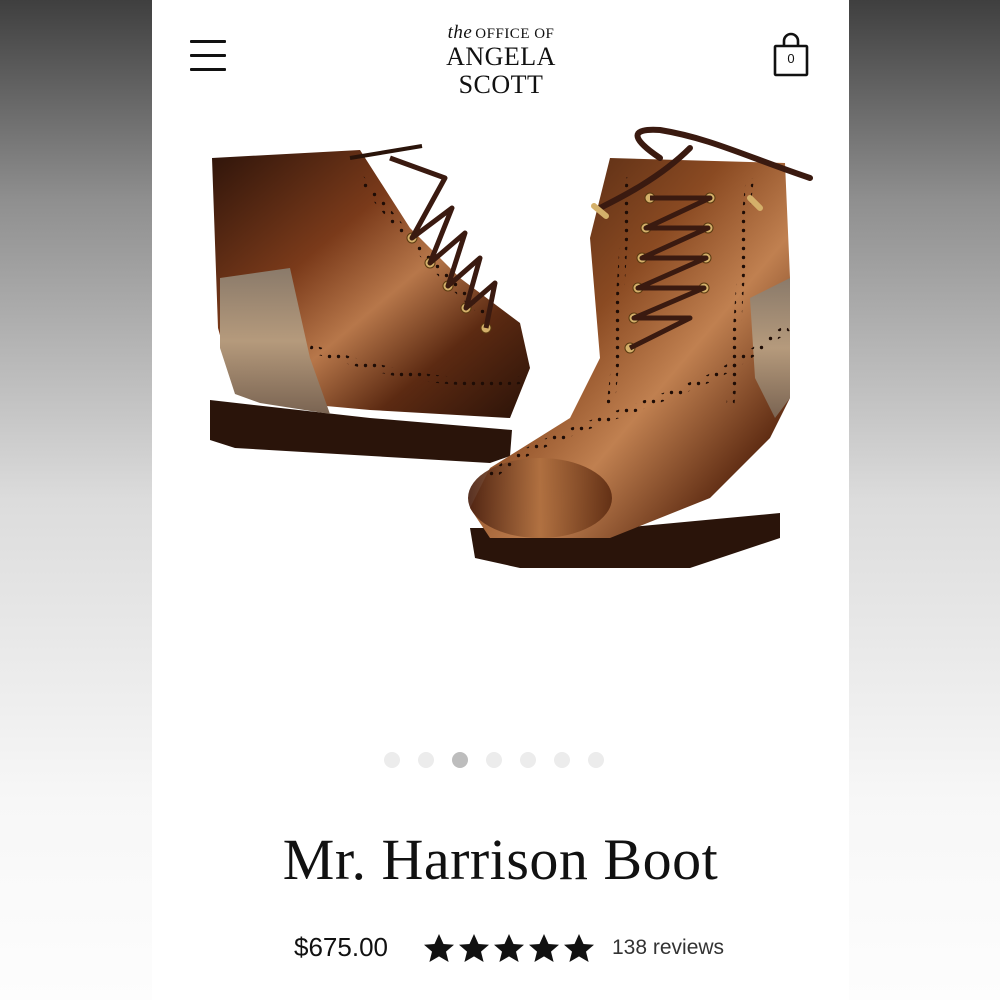  Describe the element at coordinates (341, 947) in the screenshot. I see `product-price: $675.00` at that location.